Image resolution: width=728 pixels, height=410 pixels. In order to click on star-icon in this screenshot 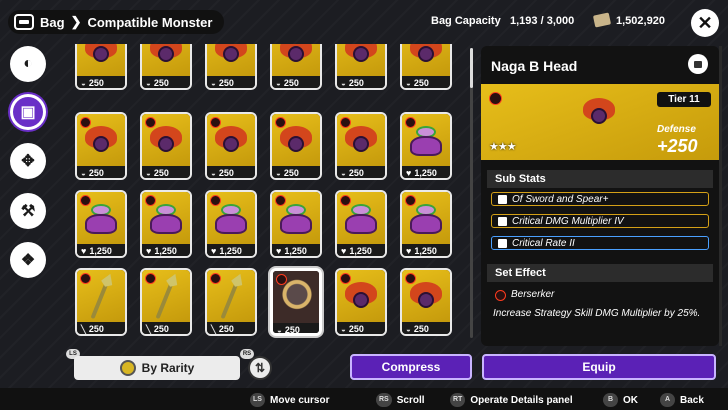, I will do `click(502, 243)`.